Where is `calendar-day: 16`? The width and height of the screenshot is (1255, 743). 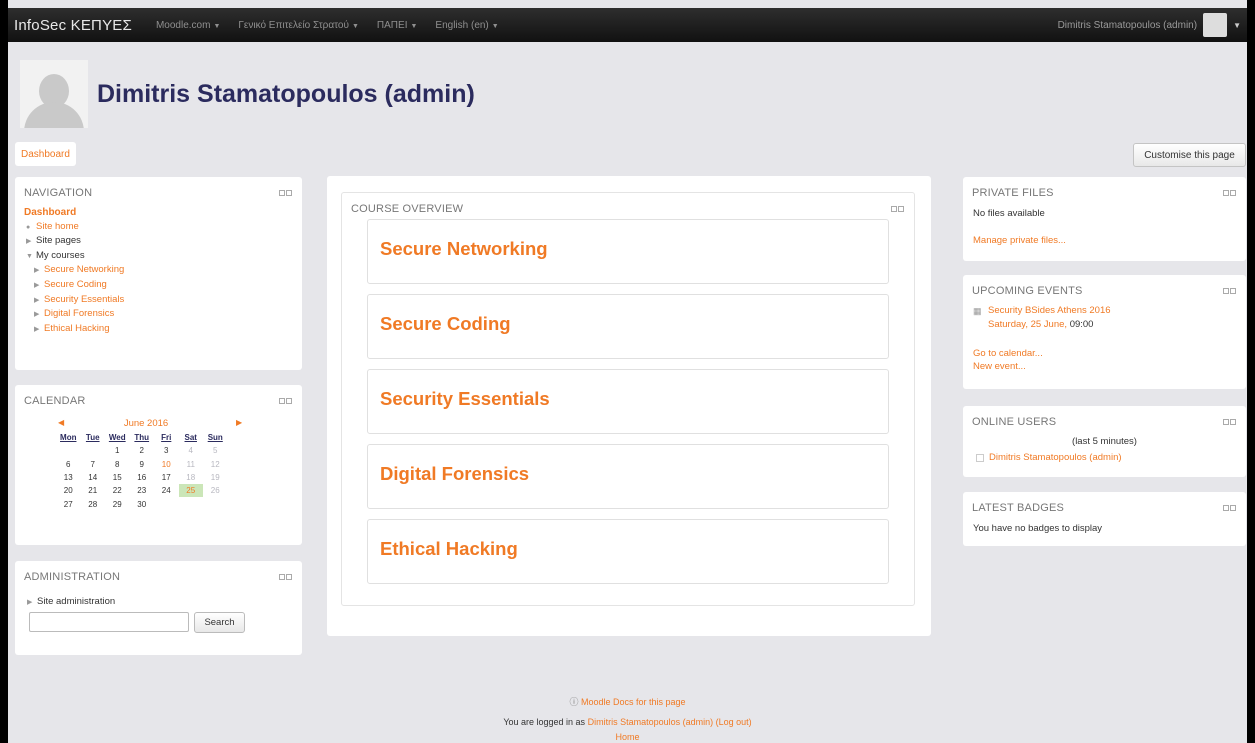 calendar-day: 16 is located at coordinates (142, 478).